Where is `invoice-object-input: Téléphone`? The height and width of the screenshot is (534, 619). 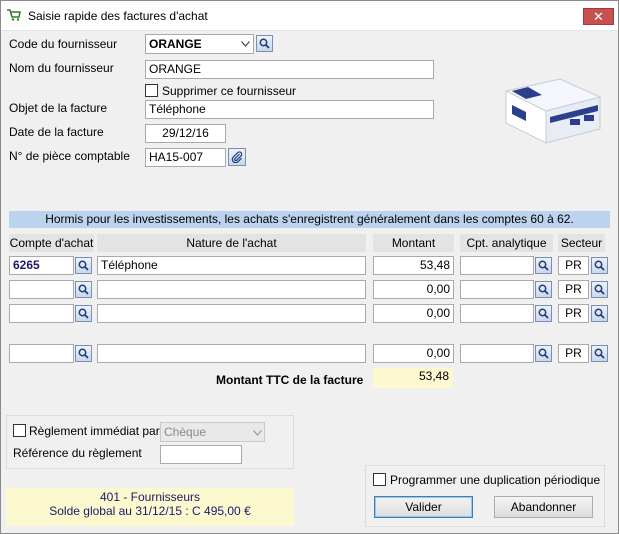 invoice-object-input: Téléphone is located at coordinates (289, 109).